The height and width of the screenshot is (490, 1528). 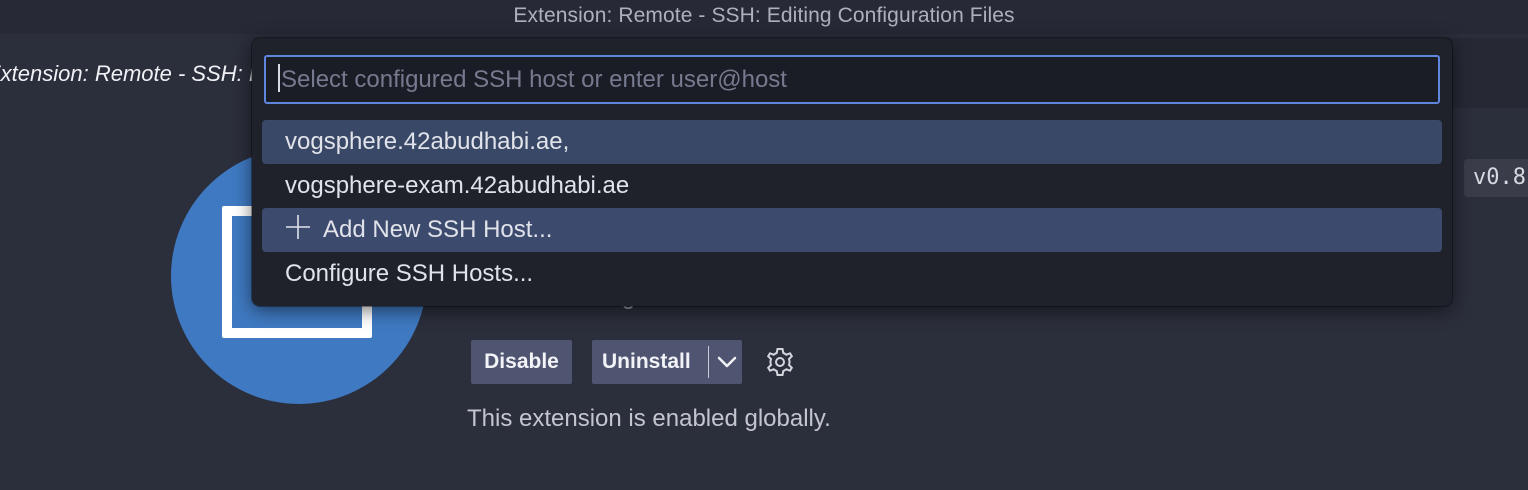 What do you see at coordinates (298, 225) in the screenshot?
I see `plus-icon` at bounding box center [298, 225].